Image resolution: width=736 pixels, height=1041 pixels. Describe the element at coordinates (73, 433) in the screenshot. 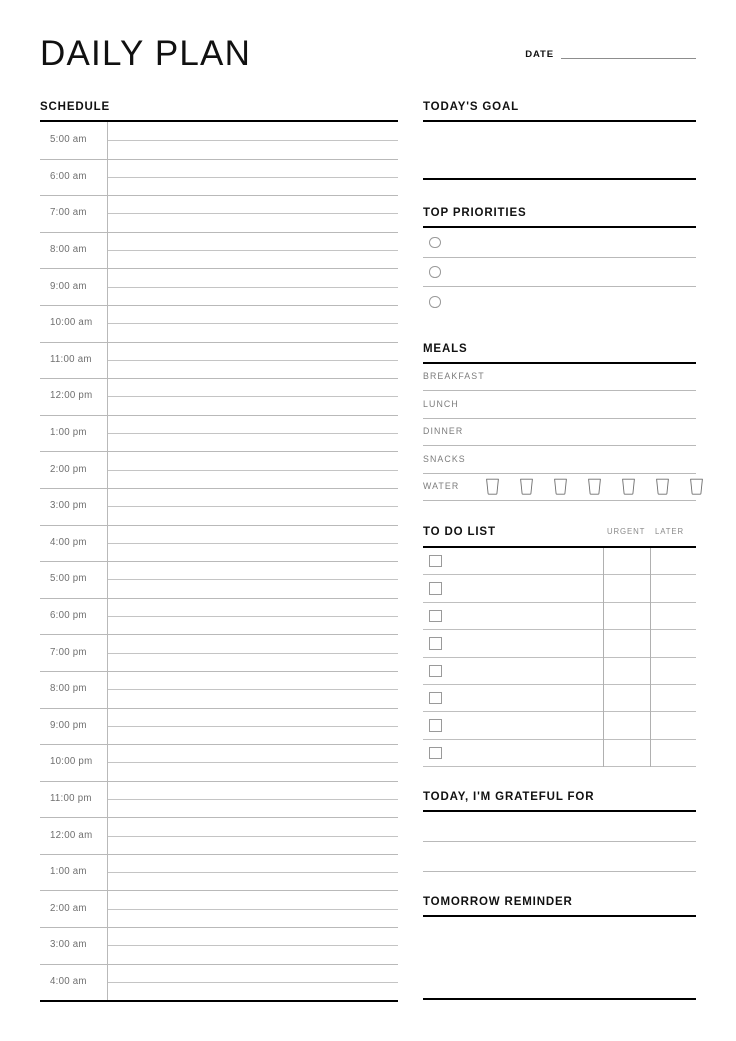

I see `schedule-time-label: 1:00 pm` at that location.